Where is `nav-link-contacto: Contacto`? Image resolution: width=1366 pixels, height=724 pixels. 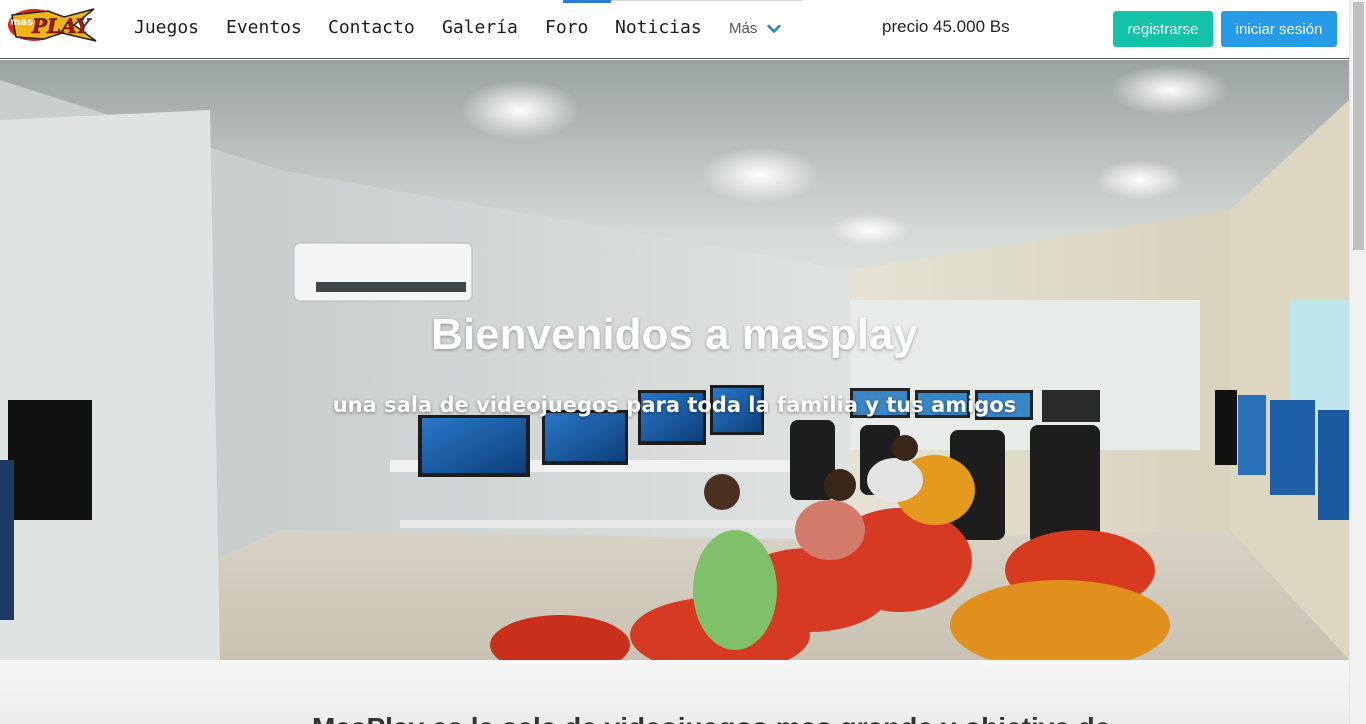 nav-link-contacto: Contacto is located at coordinates (371, 27).